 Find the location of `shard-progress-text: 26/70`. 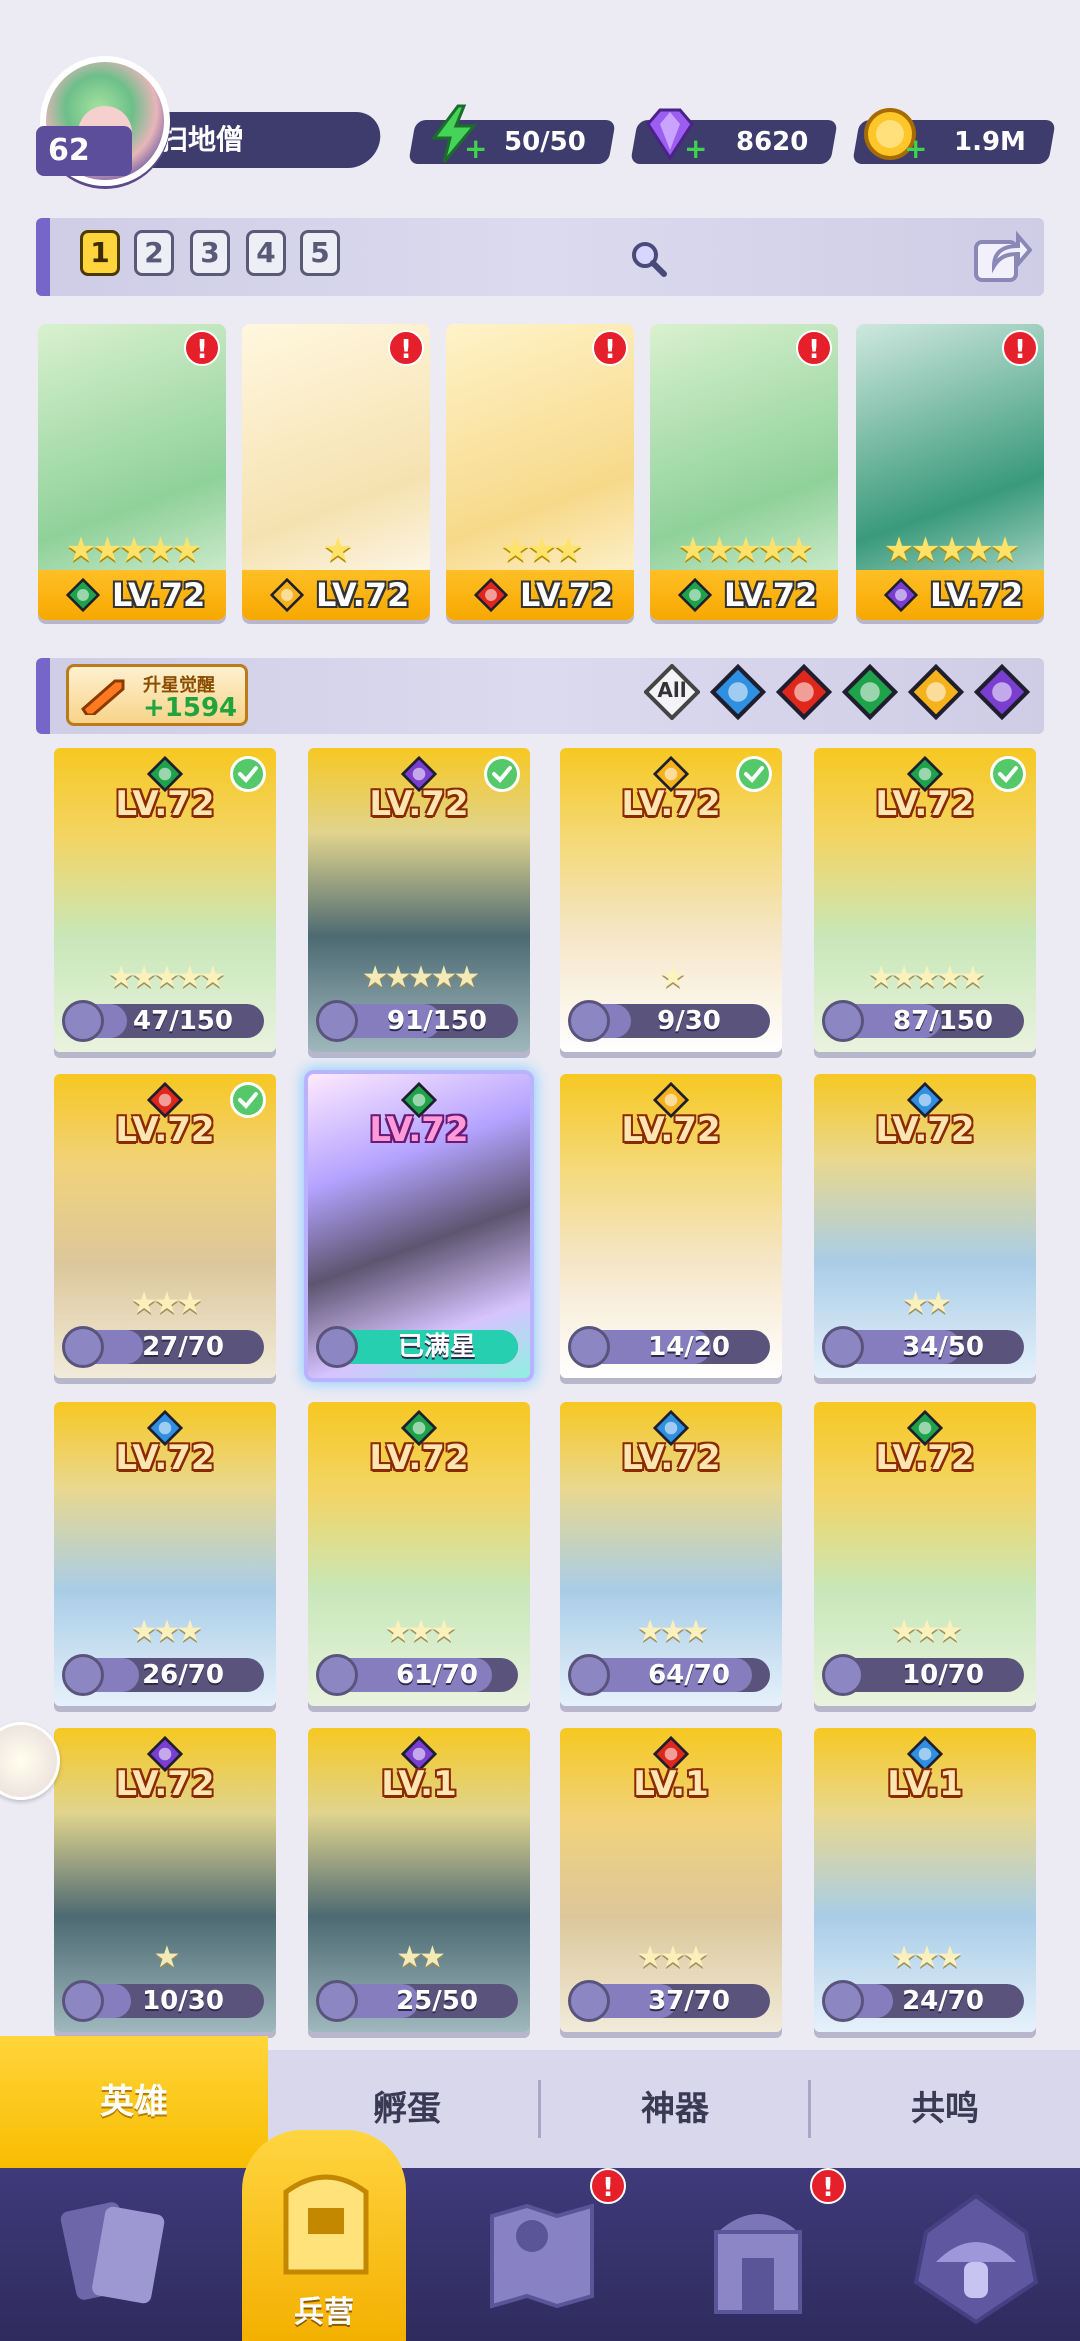

shard-progress-text: 26/70 is located at coordinates (183, 1675).